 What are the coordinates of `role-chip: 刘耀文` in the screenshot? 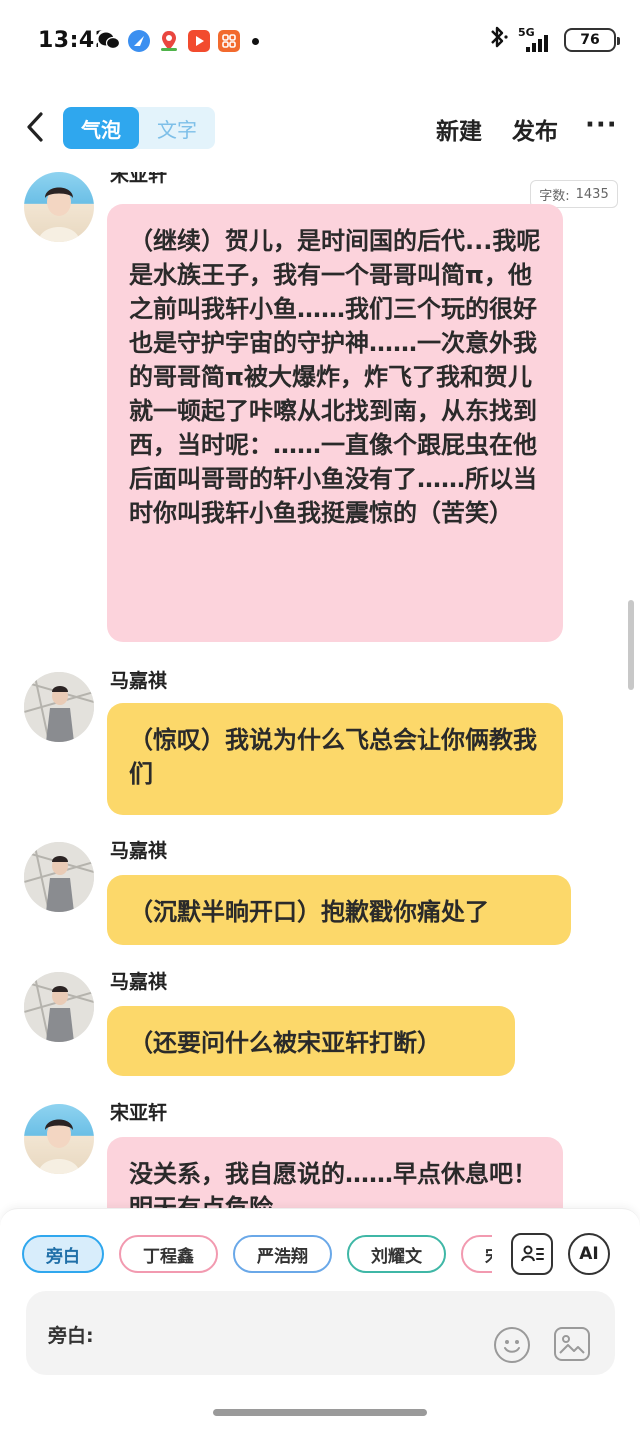 It's located at (396, 1254).